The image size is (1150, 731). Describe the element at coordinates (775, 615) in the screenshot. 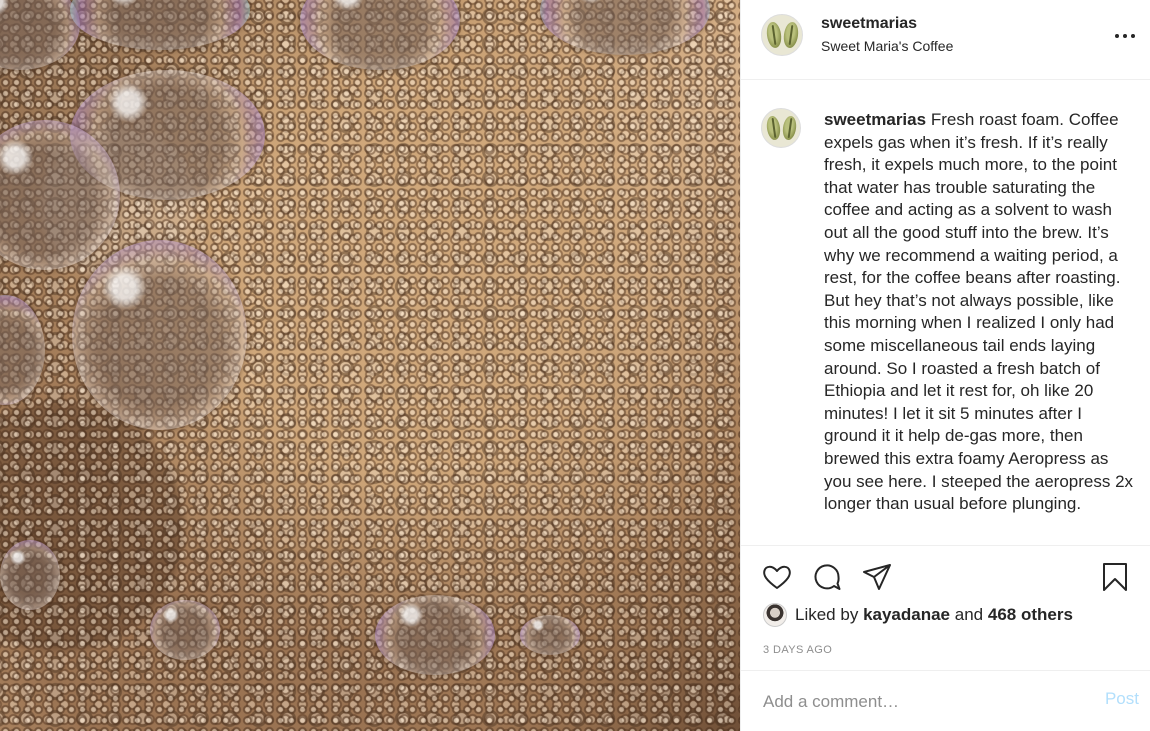

I see `liker-avatar` at that location.